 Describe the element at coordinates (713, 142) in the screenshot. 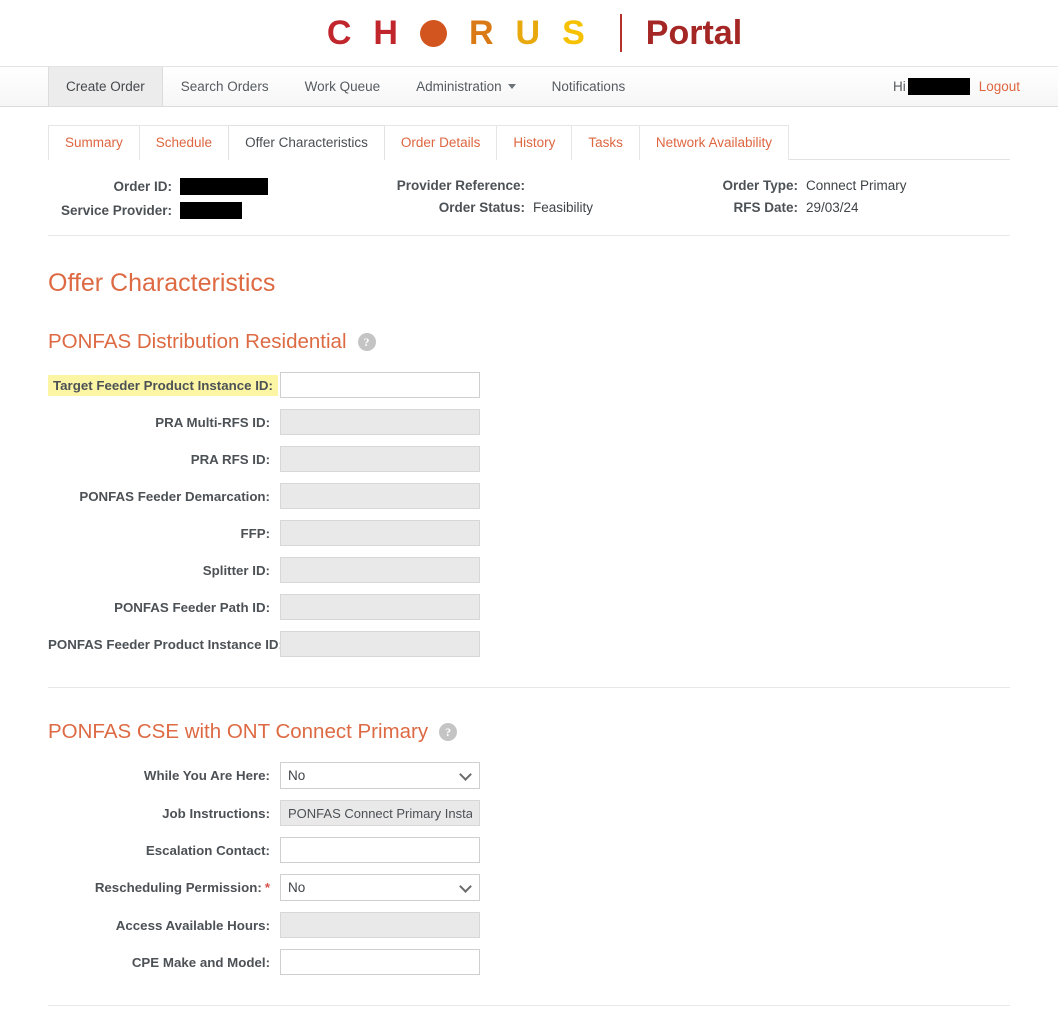

I see `tab-network-availability: Network Availability` at that location.